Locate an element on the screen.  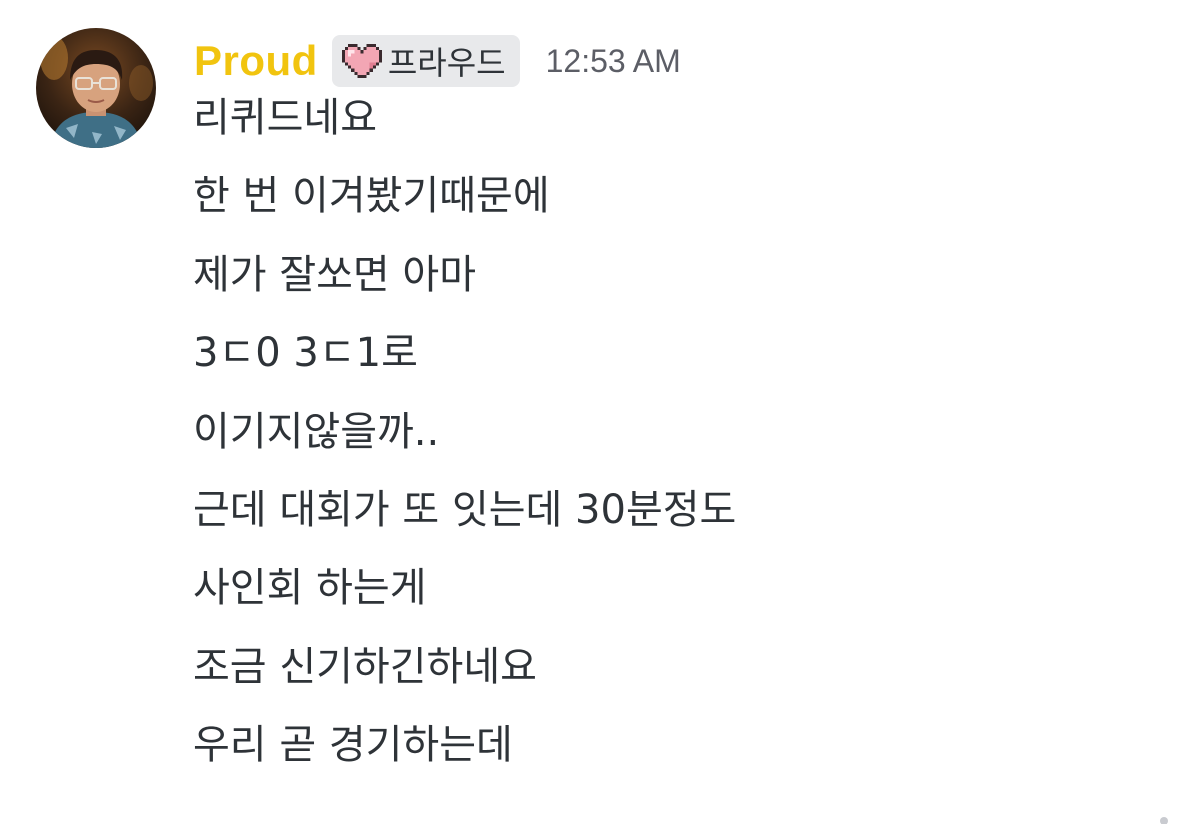
message-timestamp: 12:53 AM is located at coordinates (613, 61).